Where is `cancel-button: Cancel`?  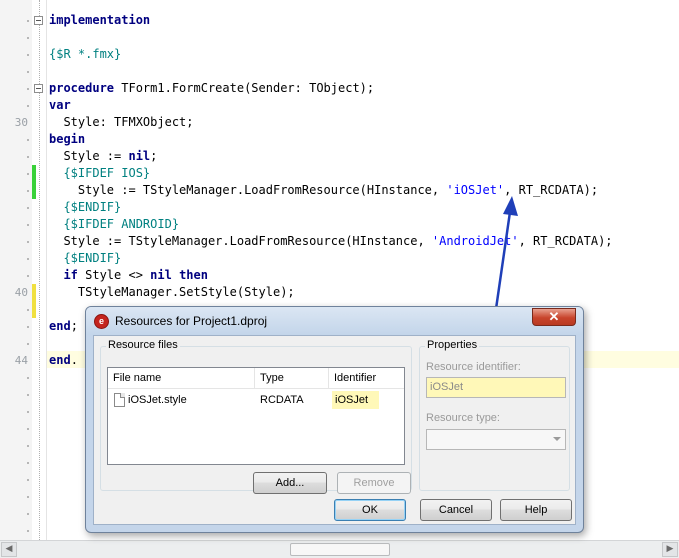 cancel-button: Cancel is located at coordinates (456, 510).